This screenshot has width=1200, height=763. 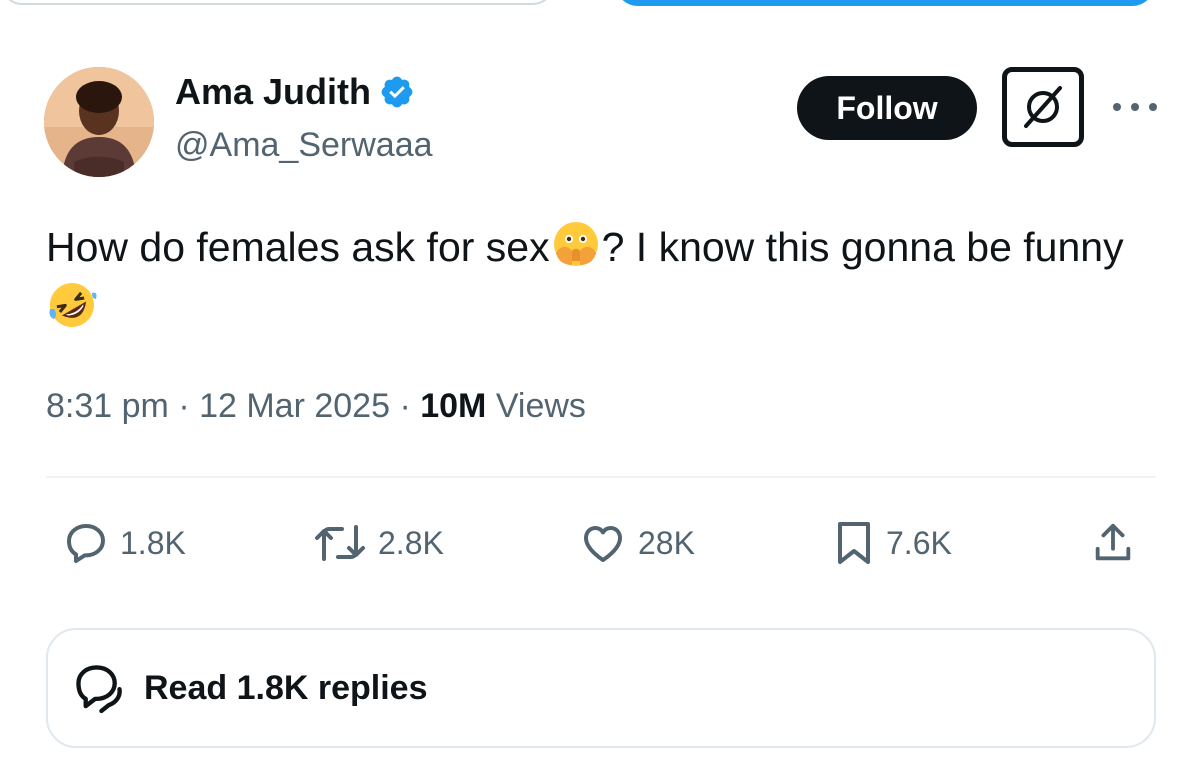 What do you see at coordinates (919, 542) in the screenshot?
I see `bookmark-count: 7.6K` at bounding box center [919, 542].